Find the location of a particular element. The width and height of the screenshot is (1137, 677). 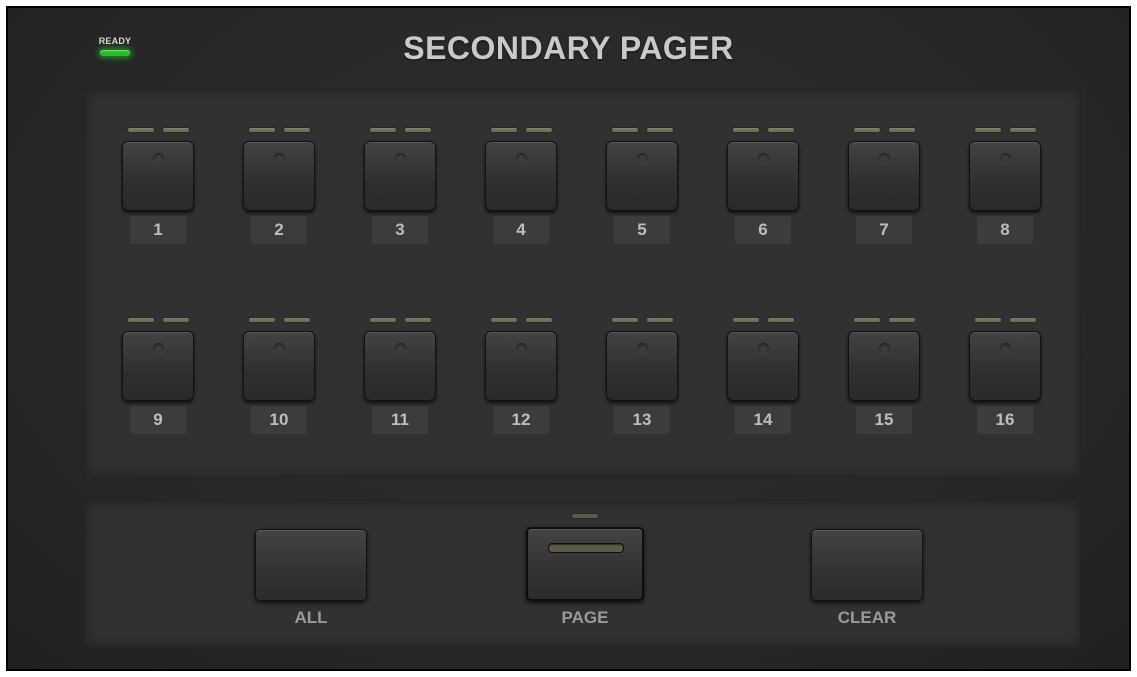

page-title: SECONDARY PAGER is located at coordinates (568, 48).